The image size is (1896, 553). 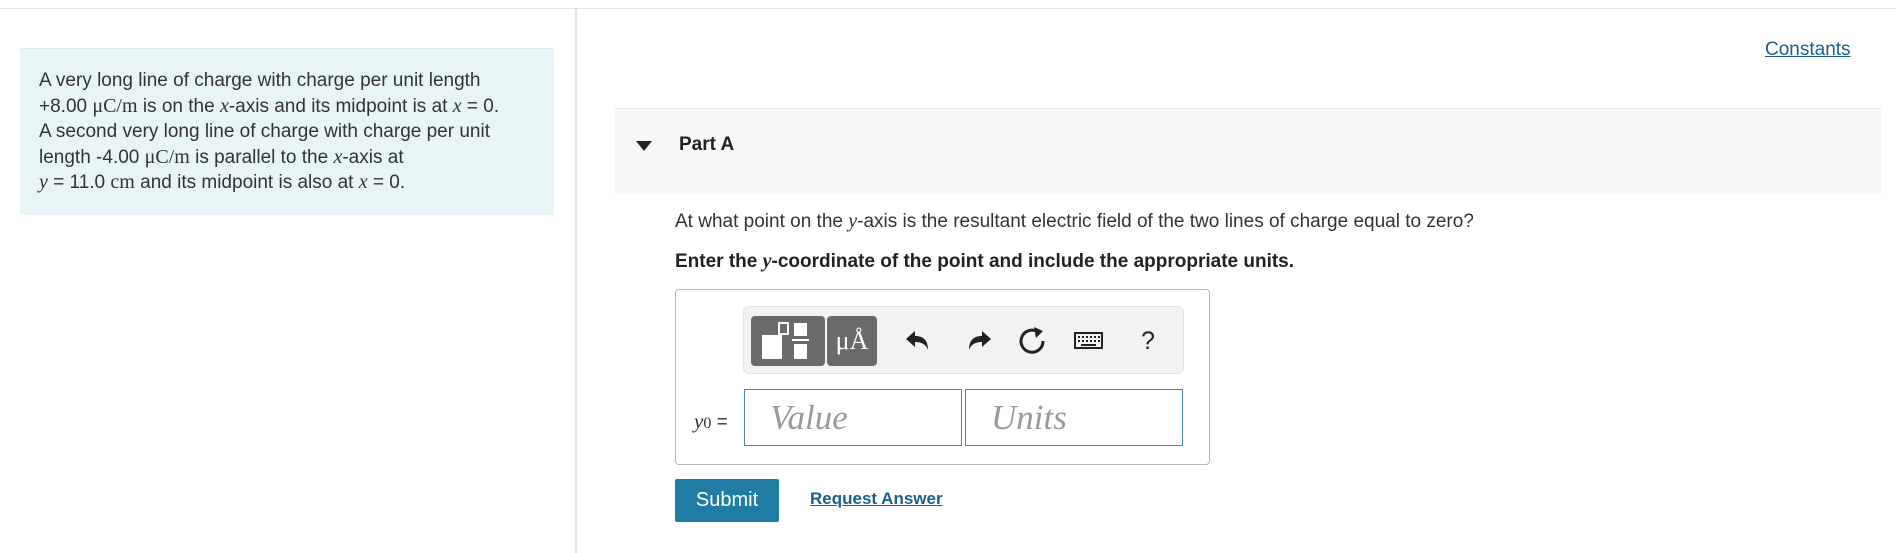 What do you see at coordinates (1248, 151) in the screenshot?
I see `part-header: Part A` at bounding box center [1248, 151].